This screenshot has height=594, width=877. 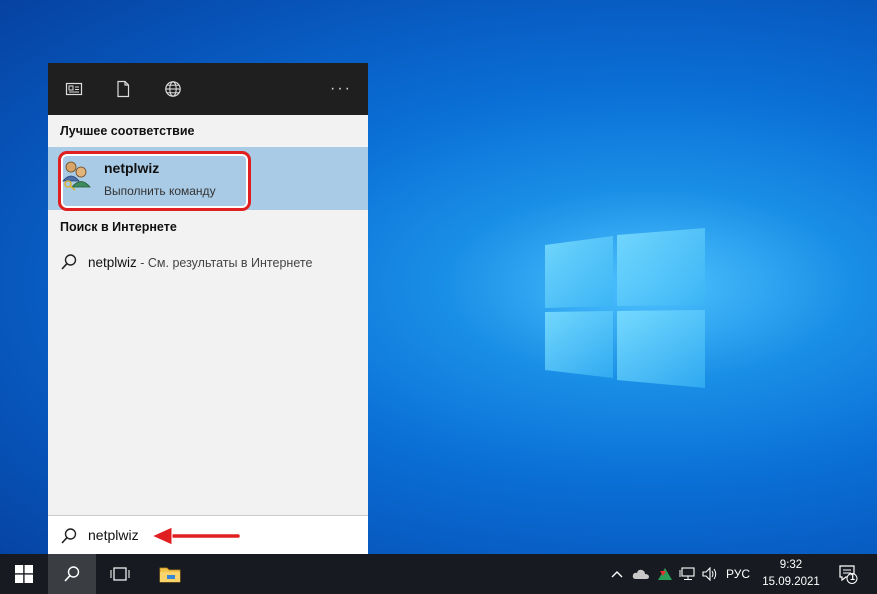 What do you see at coordinates (160, 191) in the screenshot?
I see `best-match-subtitle: Выполнить команду` at bounding box center [160, 191].